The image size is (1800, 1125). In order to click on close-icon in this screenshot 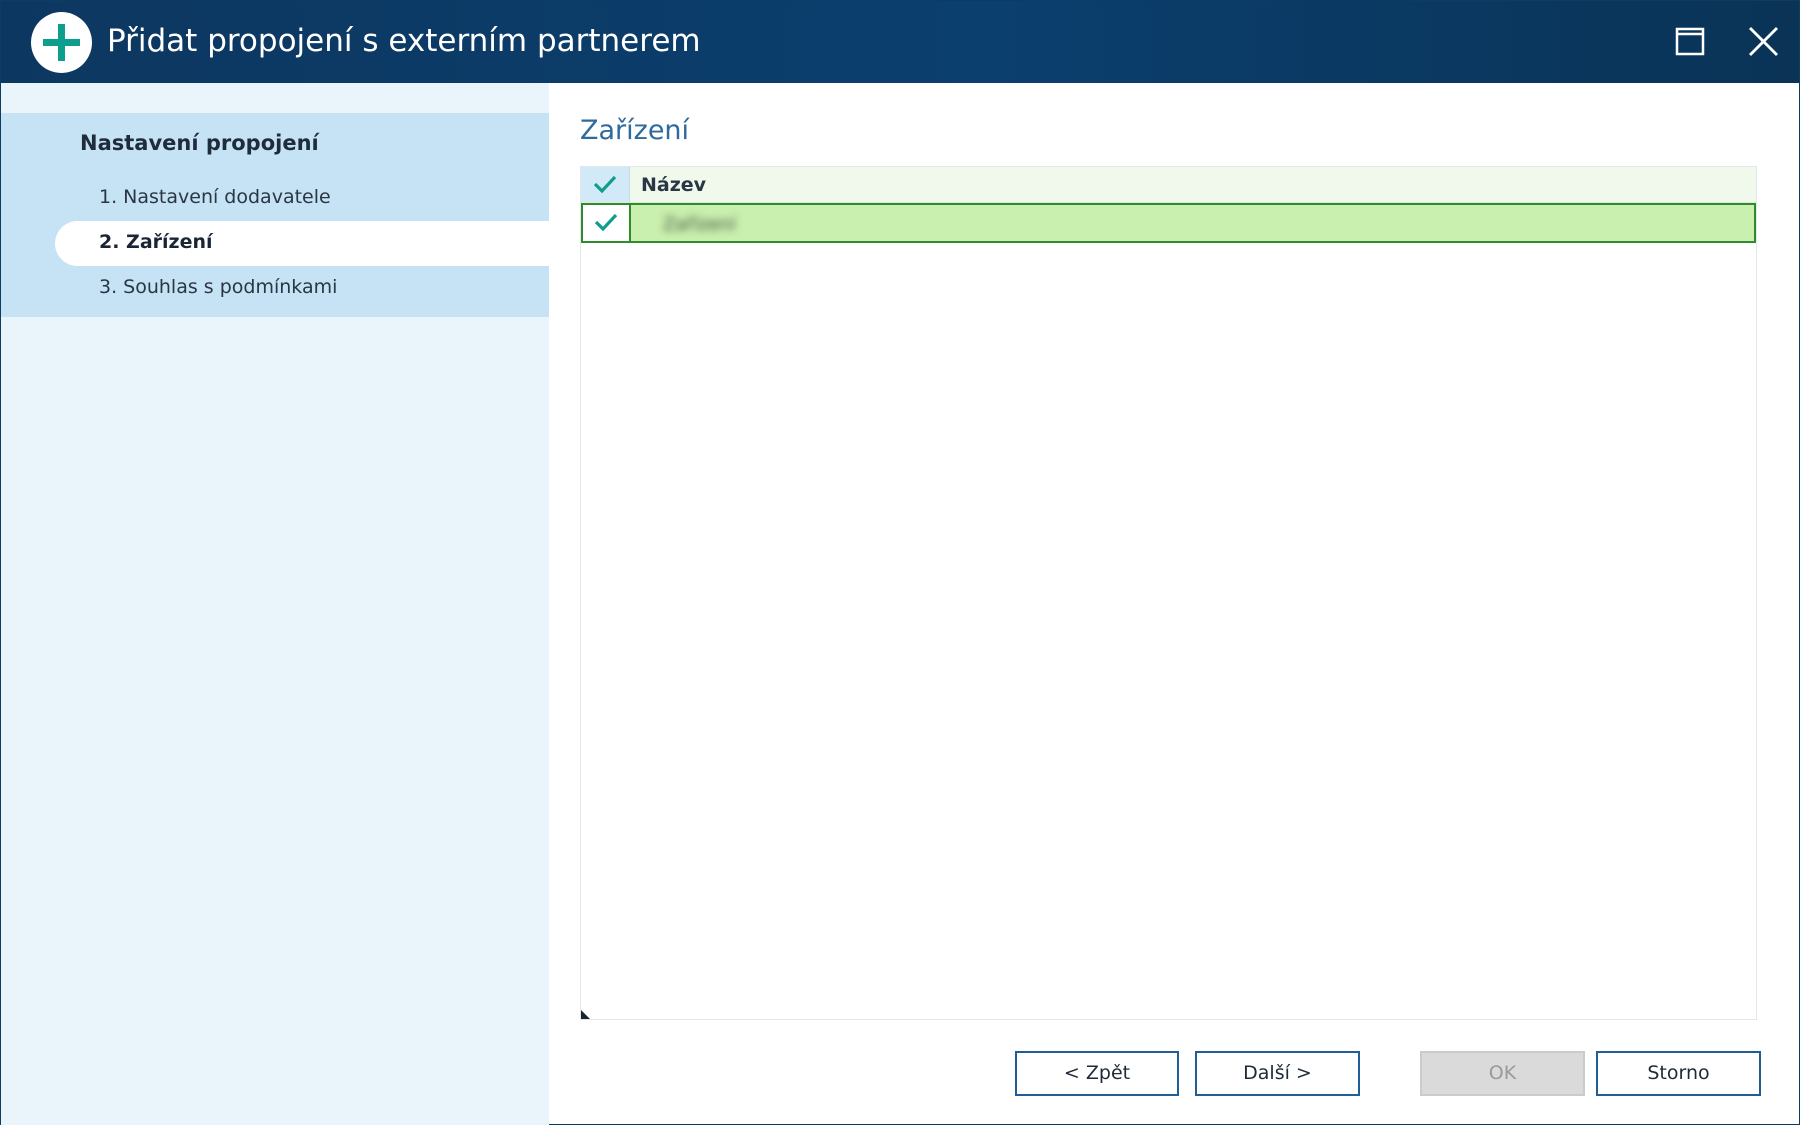, I will do `click(1763, 41)`.